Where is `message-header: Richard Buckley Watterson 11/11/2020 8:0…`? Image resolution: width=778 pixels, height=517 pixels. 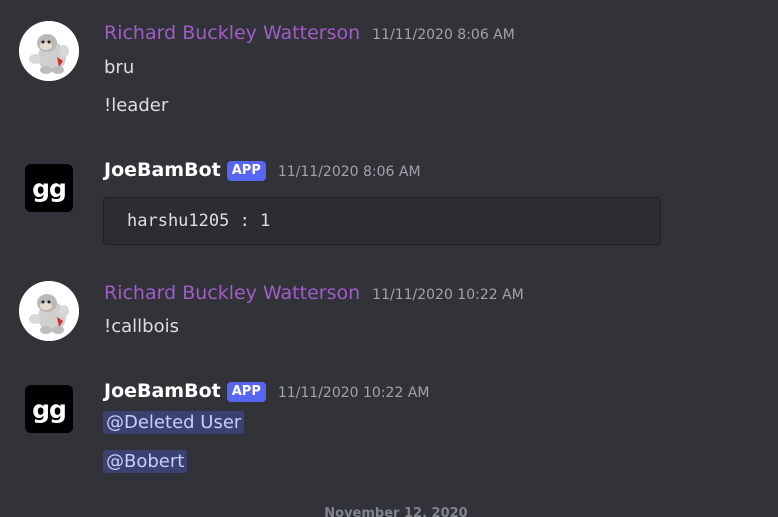 message-header: Richard Buckley Watterson 11/11/2020 8:0… is located at coordinates (309, 33).